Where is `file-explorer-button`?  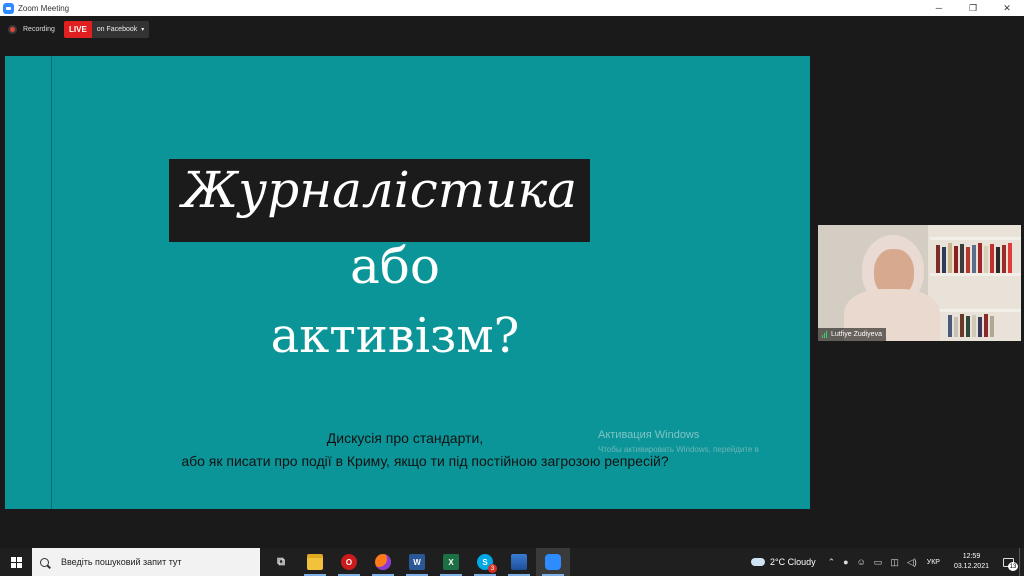
file-explorer-button is located at coordinates (315, 562).